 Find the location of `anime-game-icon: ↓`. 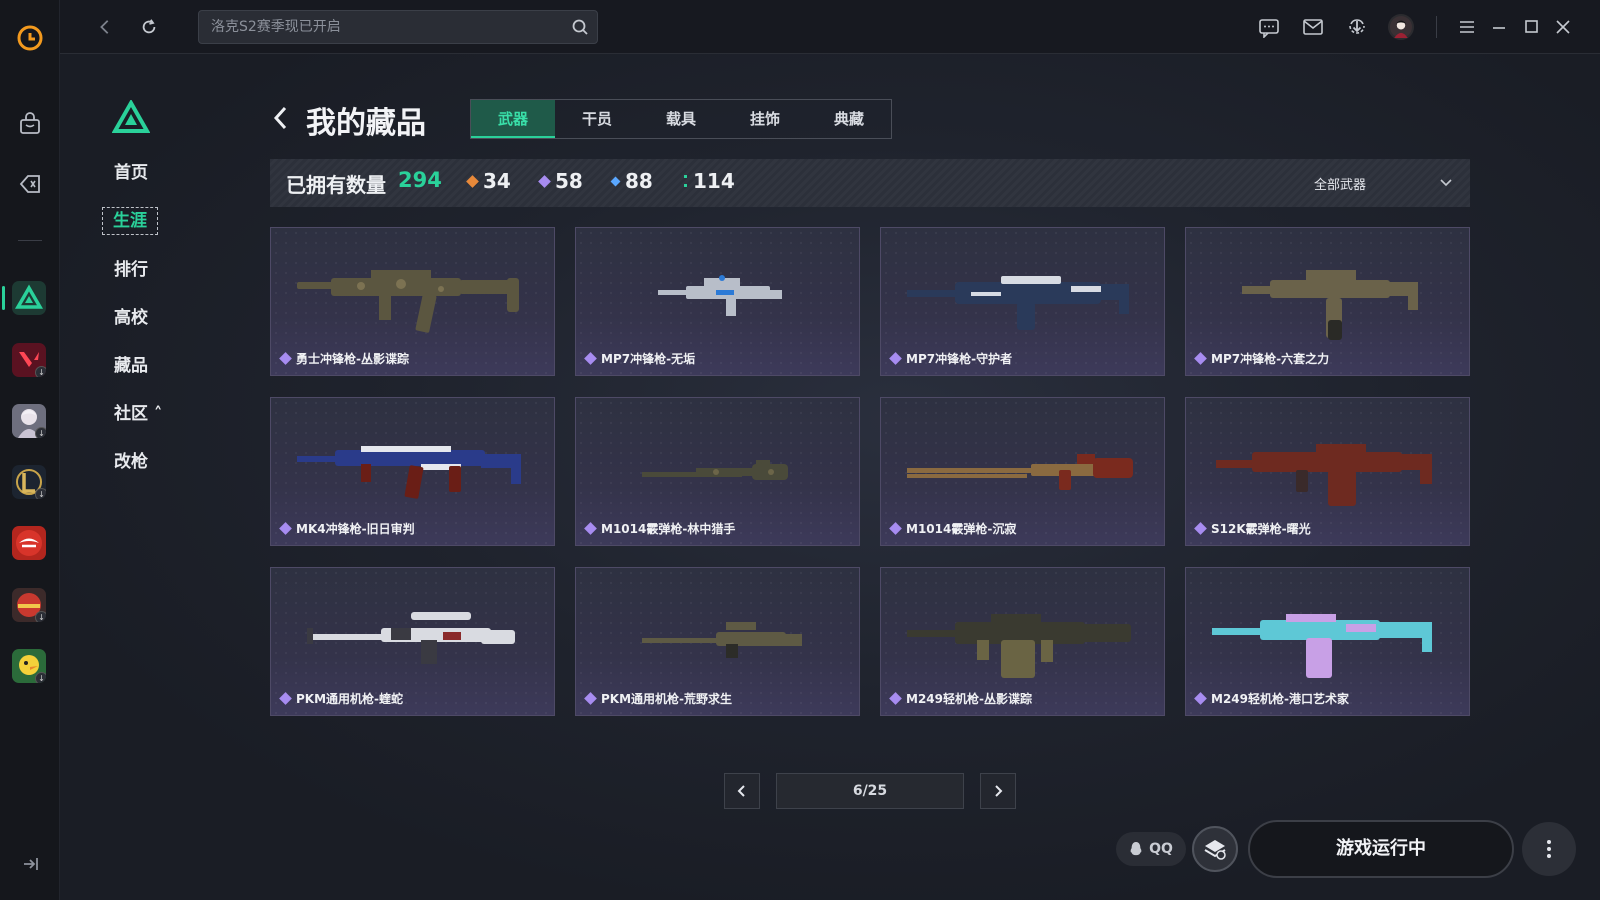

anime-game-icon: ↓ is located at coordinates (29, 421).